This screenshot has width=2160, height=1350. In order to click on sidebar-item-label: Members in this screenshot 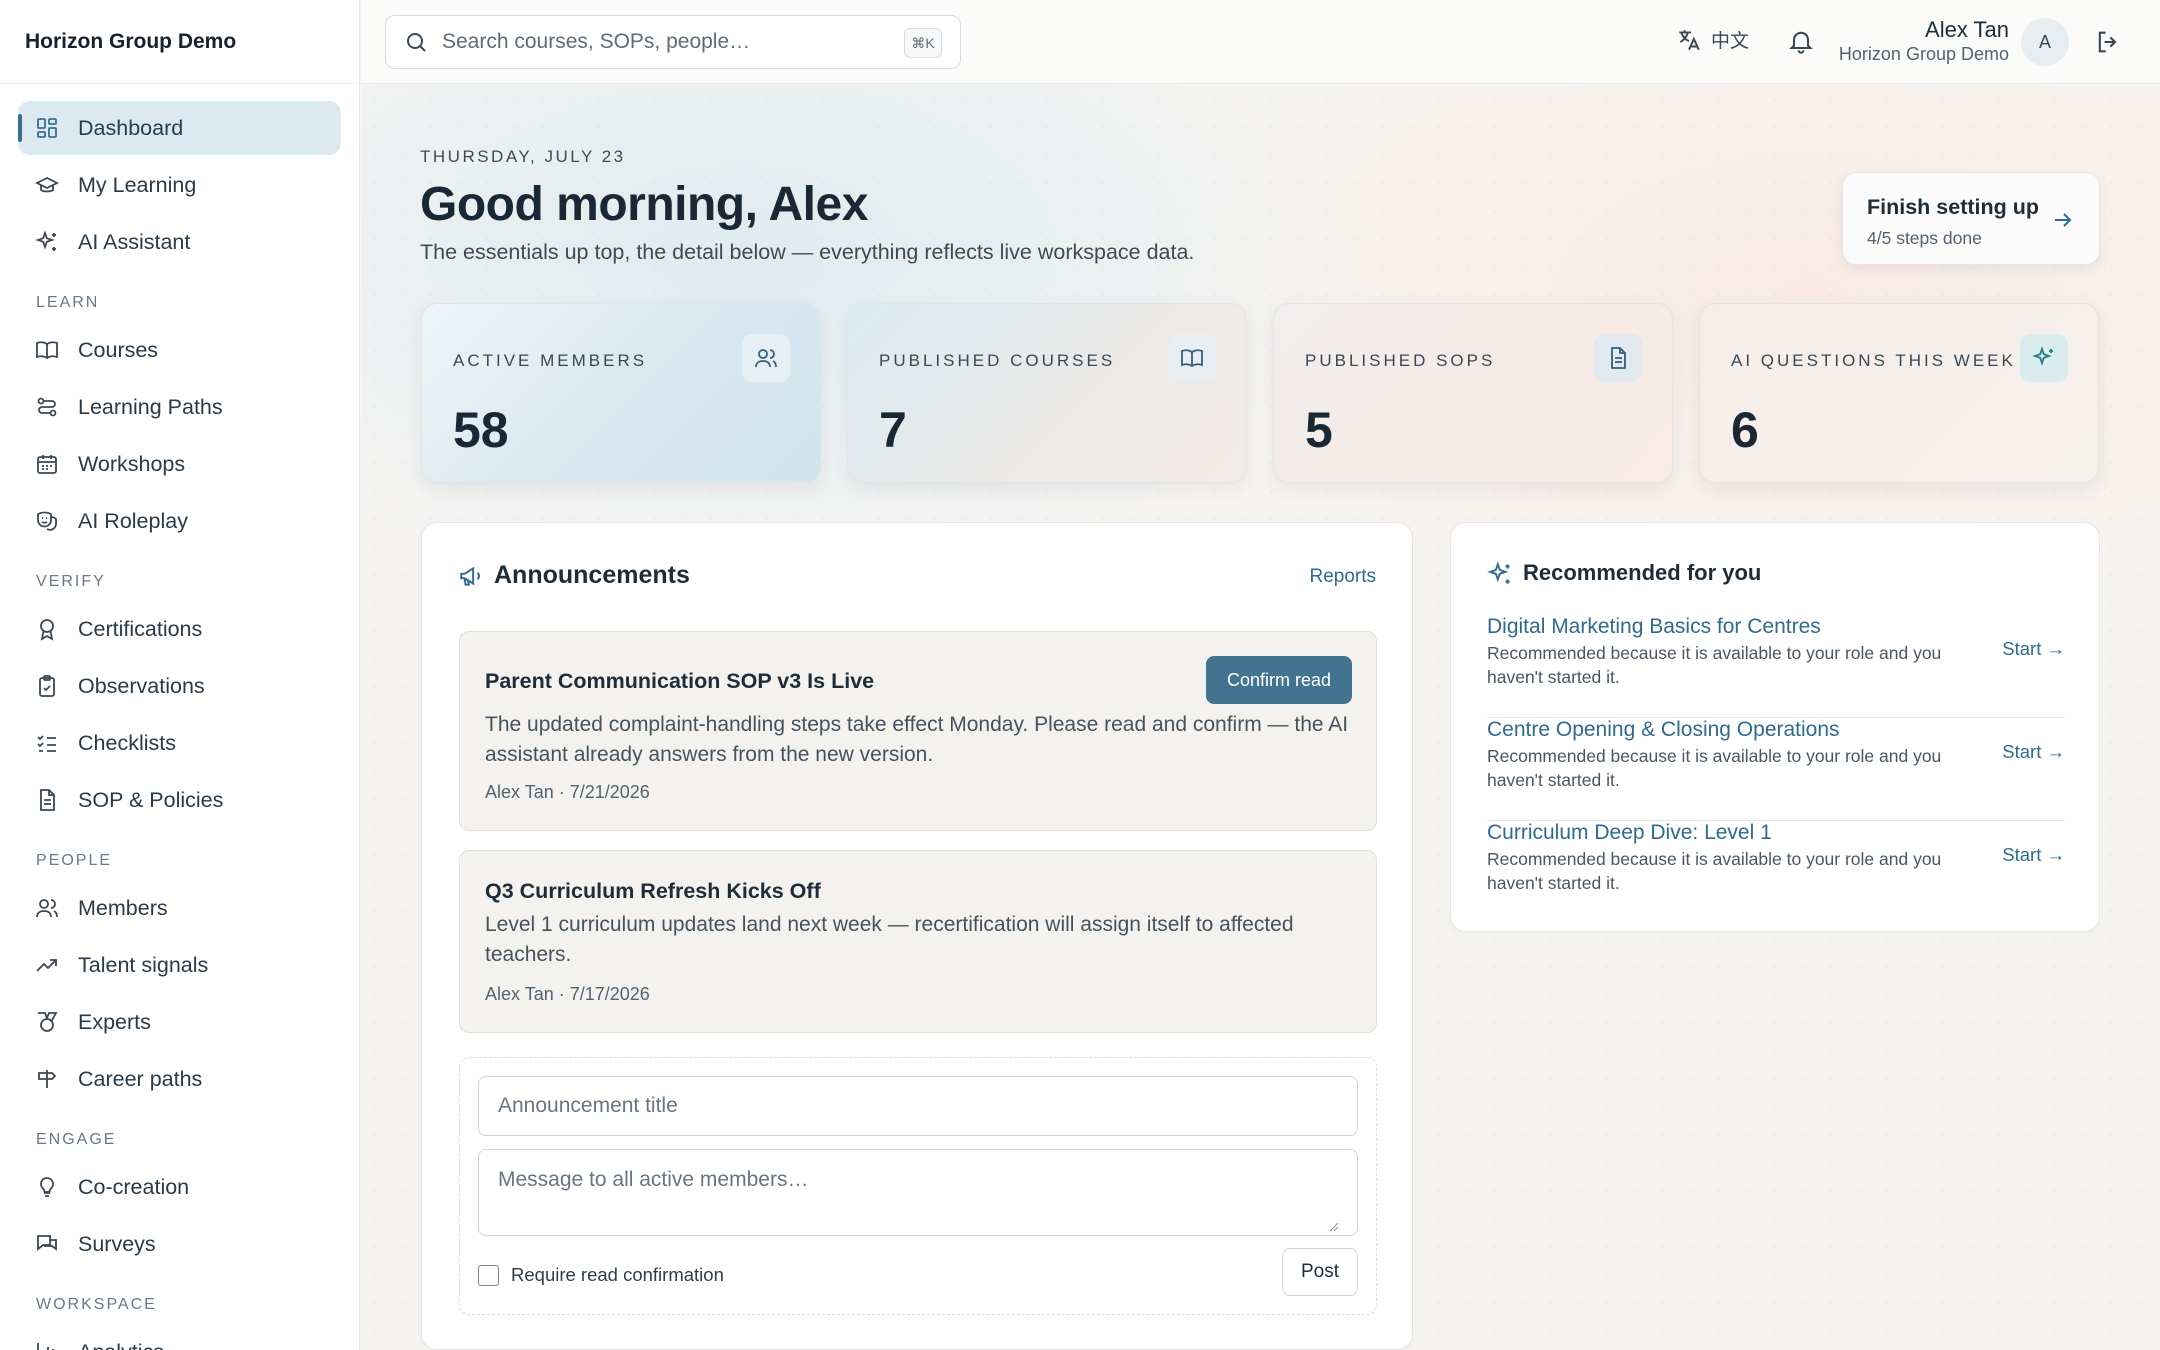, I will do `click(123, 907)`.